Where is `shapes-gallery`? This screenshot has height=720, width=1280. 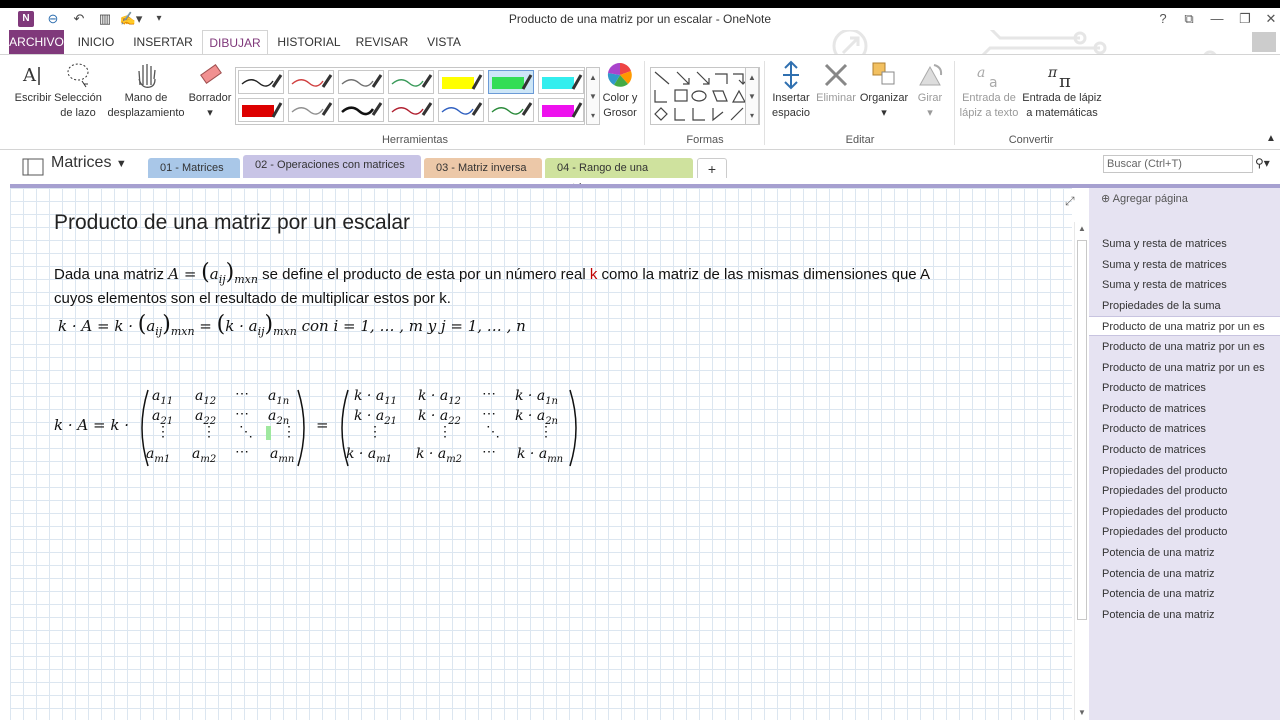 shapes-gallery is located at coordinates (705, 96).